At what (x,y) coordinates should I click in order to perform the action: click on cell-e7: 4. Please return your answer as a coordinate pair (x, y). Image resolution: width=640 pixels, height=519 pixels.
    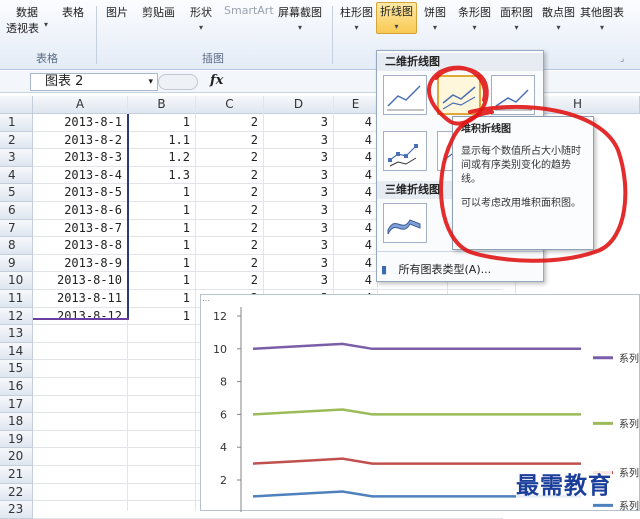
    Looking at the image, I should click on (356, 229).